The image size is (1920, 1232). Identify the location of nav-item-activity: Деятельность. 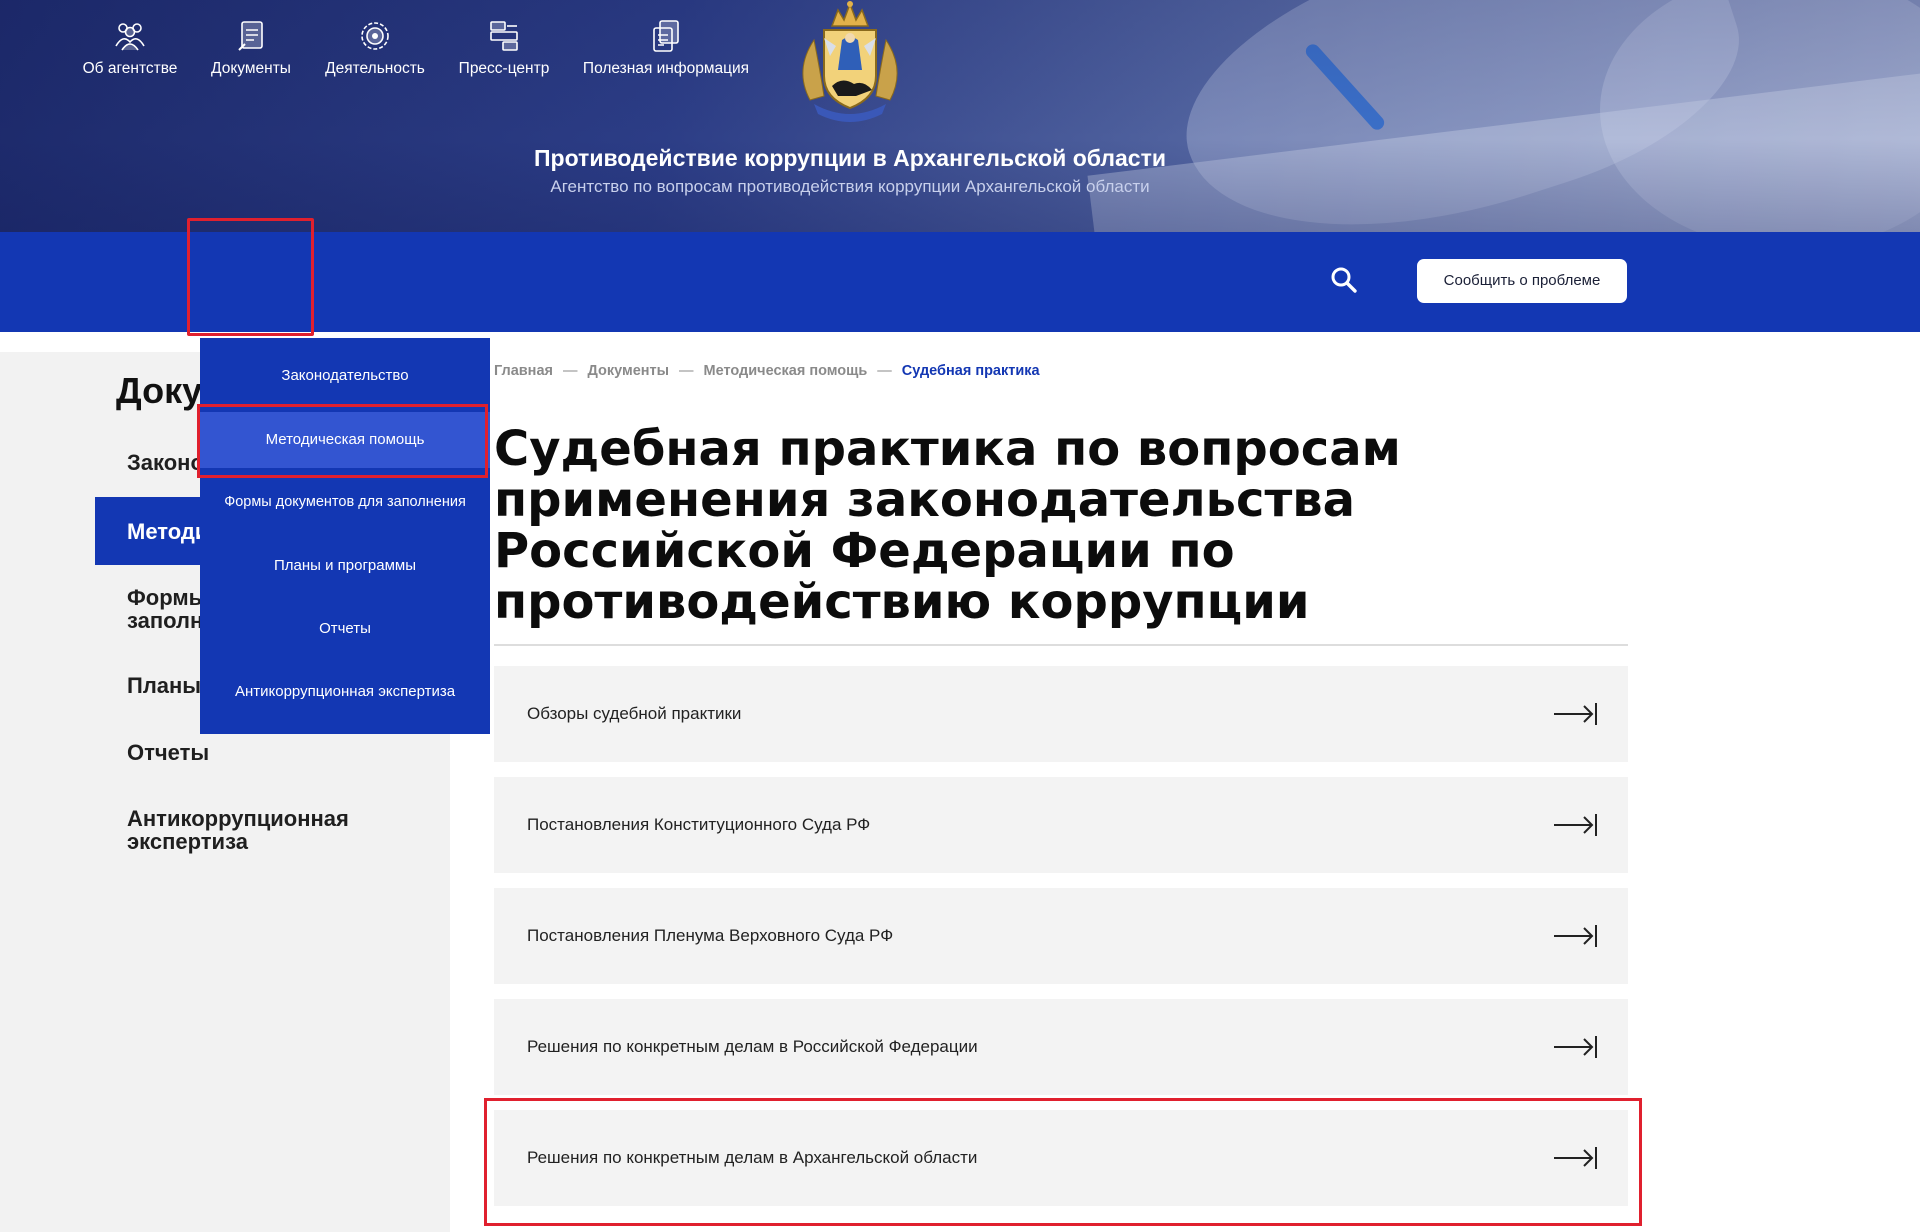
(375, 53).